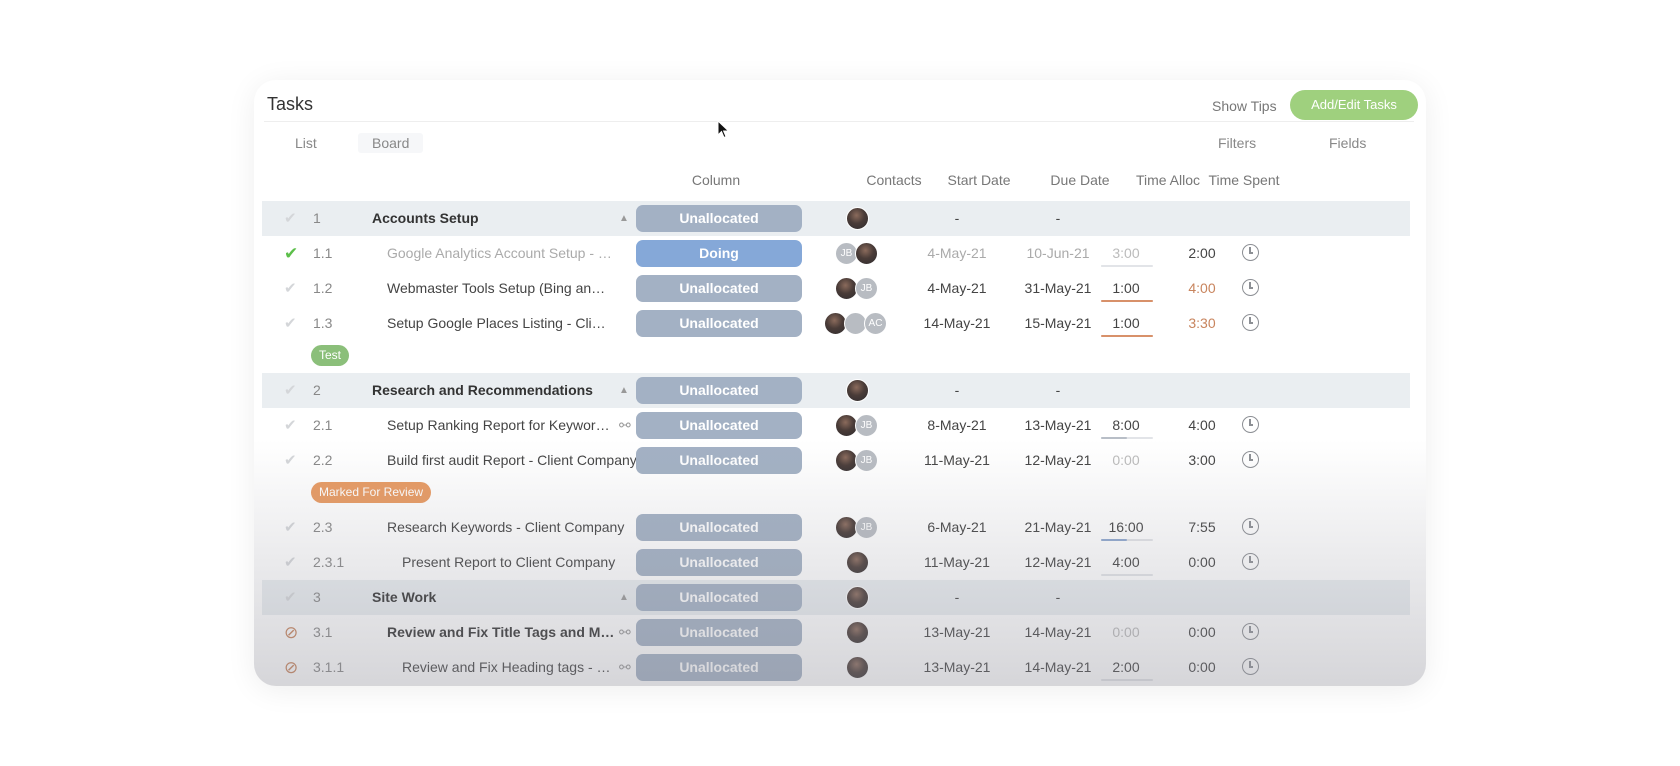 The height and width of the screenshot is (766, 1680). What do you see at coordinates (1354, 105) in the screenshot?
I see `add-edit-tasks-button: Add/Edit Tasks` at bounding box center [1354, 105].